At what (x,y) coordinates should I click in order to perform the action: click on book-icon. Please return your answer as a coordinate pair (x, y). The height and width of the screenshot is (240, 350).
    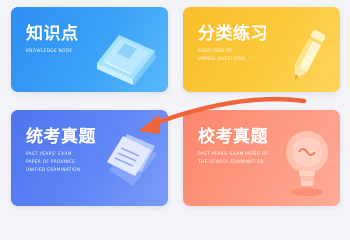
    Looking at the image, I should click on (127, 60).